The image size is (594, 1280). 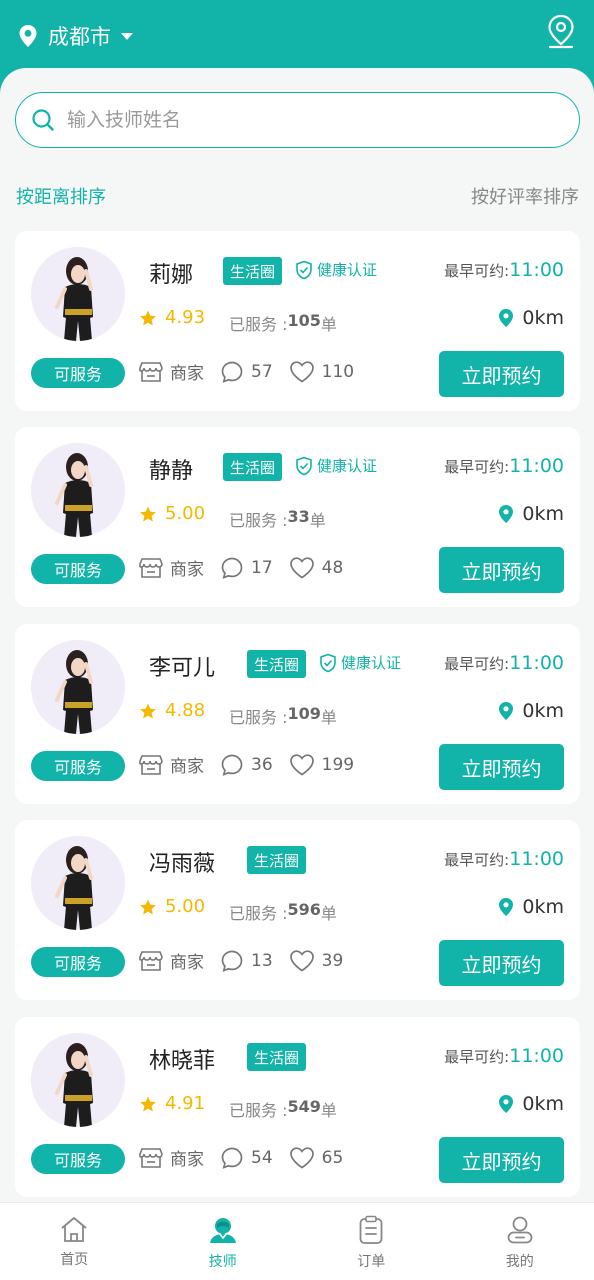 I want to click on map-locate-icon, so click(x=561, y=32).